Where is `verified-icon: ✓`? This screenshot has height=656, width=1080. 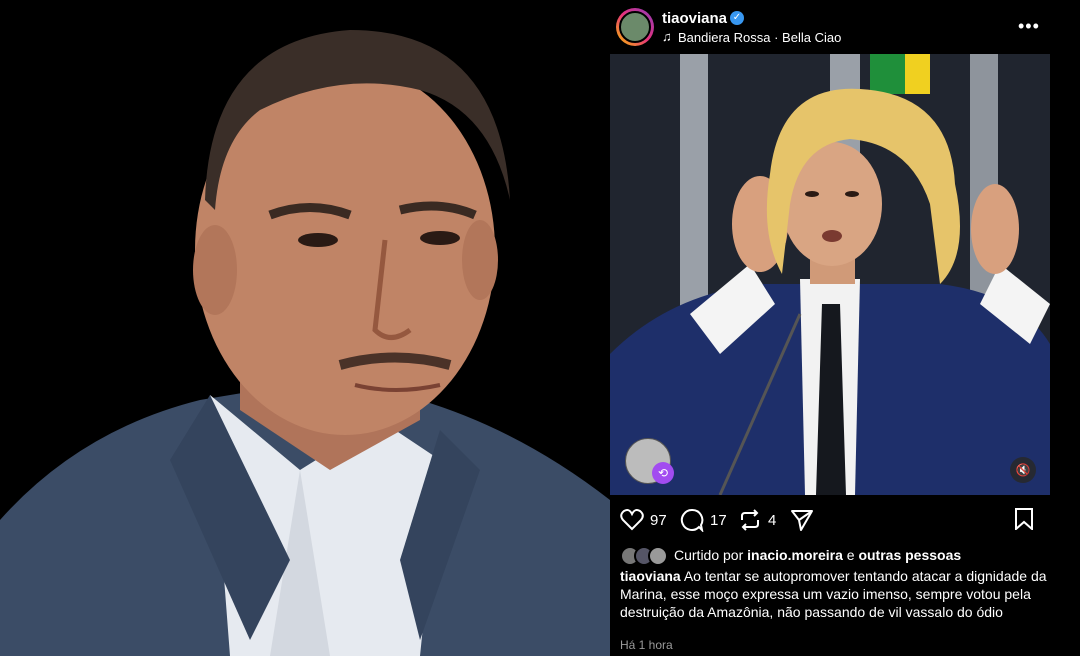 verified-icon: ✓ is located at coordinates (737, 18).